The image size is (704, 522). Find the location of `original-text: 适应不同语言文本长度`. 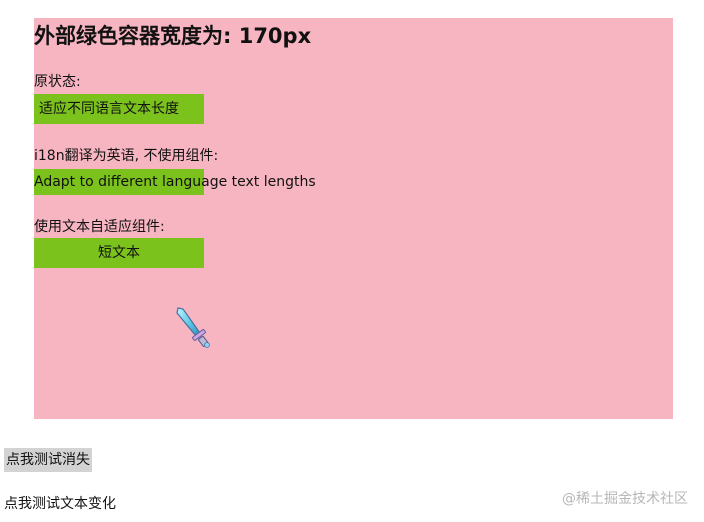

original-text: 适应不同语言文本长度 is located at coordinates (109, 109).